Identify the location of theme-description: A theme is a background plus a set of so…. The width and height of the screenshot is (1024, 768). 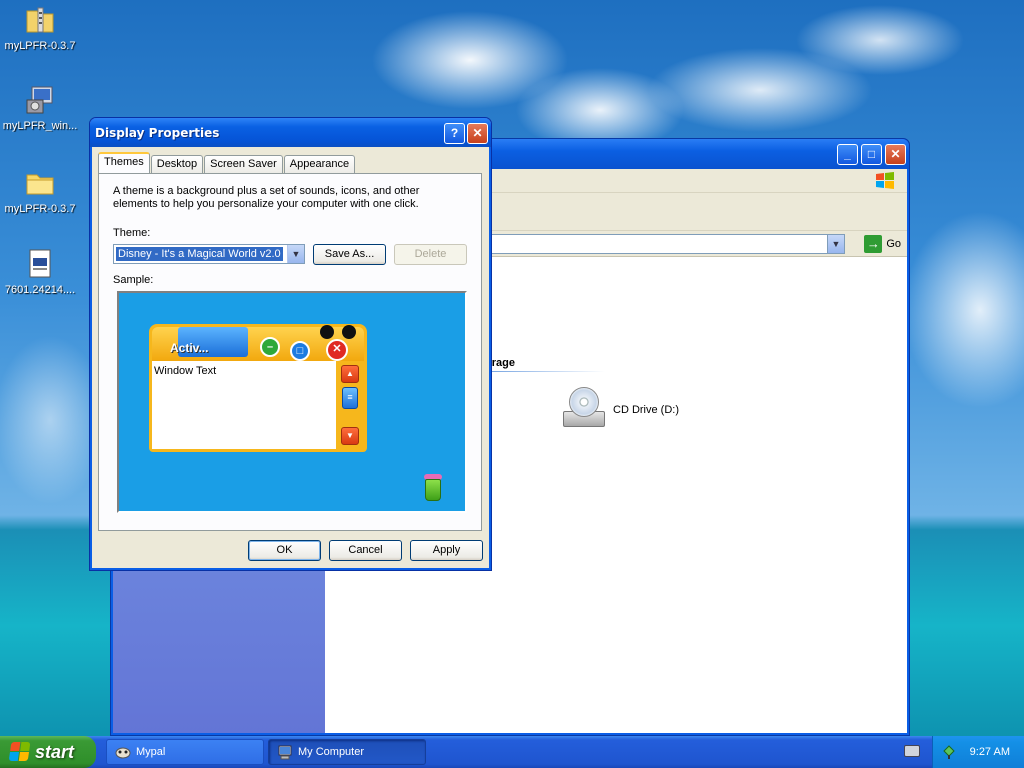
(266, 197).